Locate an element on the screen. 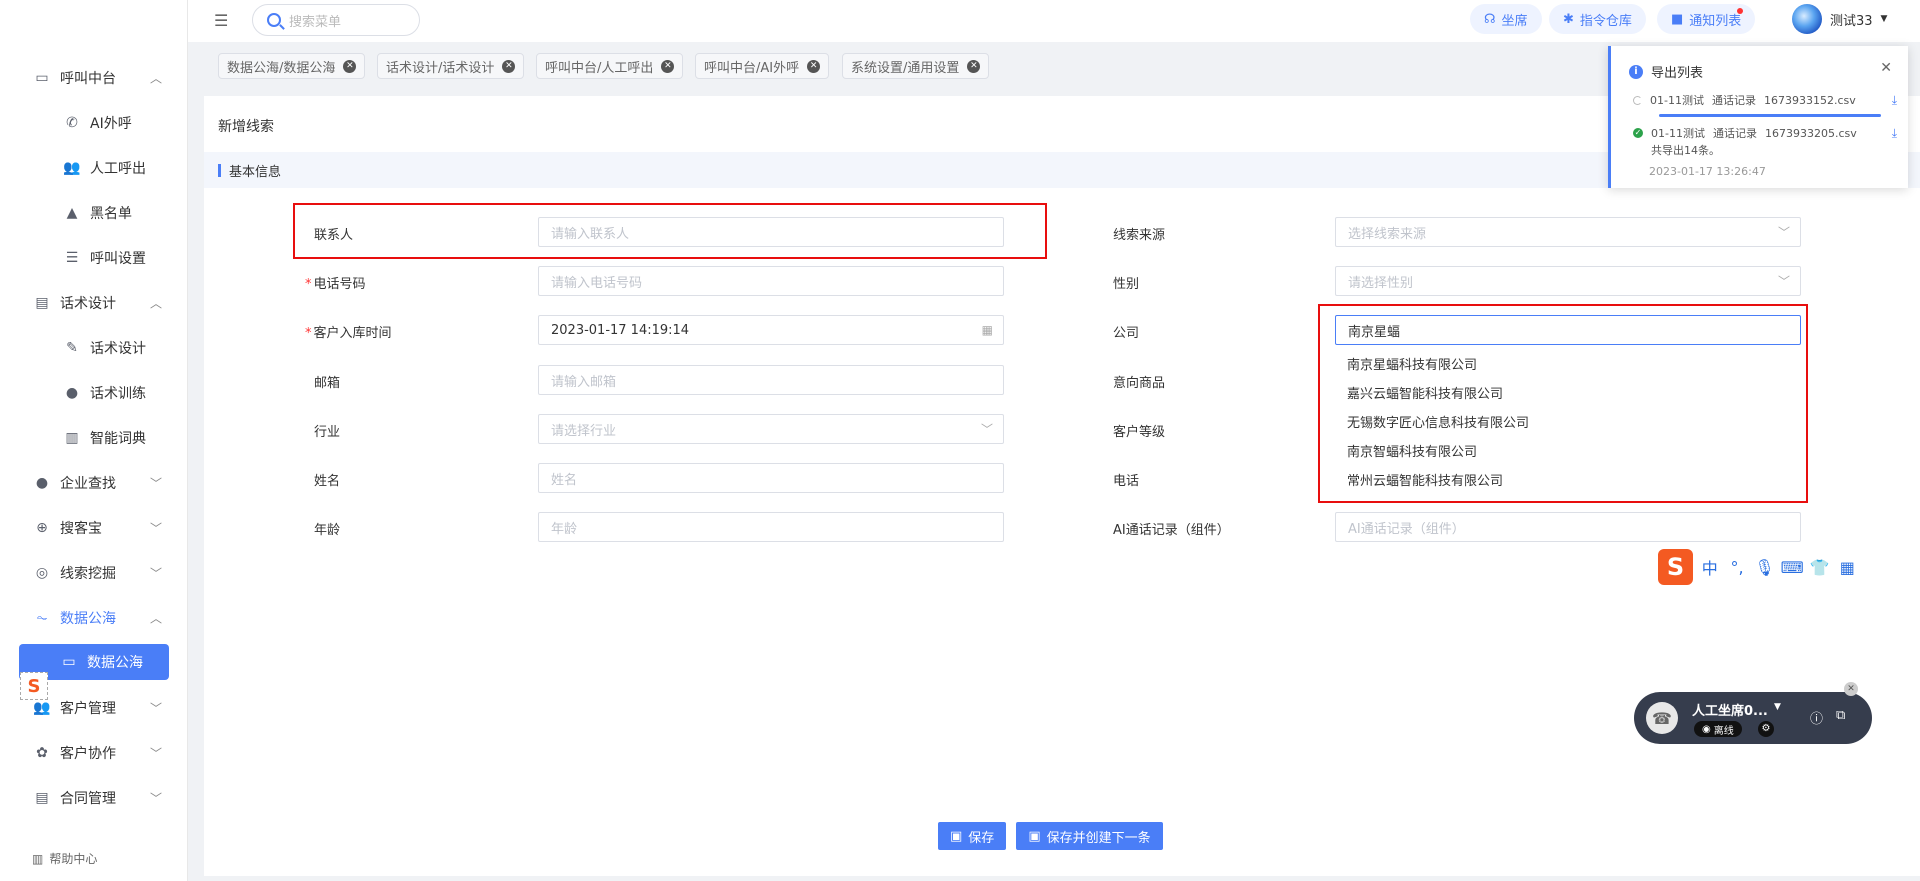 The width and height of the screenshot is (1920, 881). tab-item: 呼叫中台/人工呼出 ✕ is located at coordinates (610, 66).